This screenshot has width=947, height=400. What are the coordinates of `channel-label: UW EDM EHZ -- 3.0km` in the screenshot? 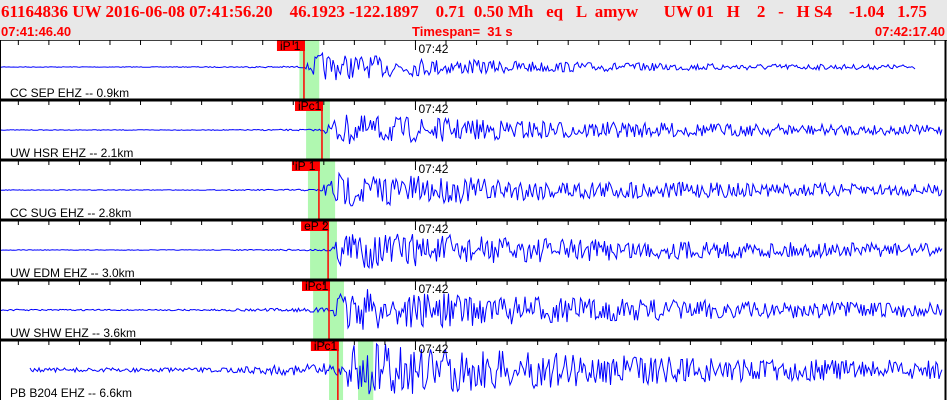 It's located at (72, 273).